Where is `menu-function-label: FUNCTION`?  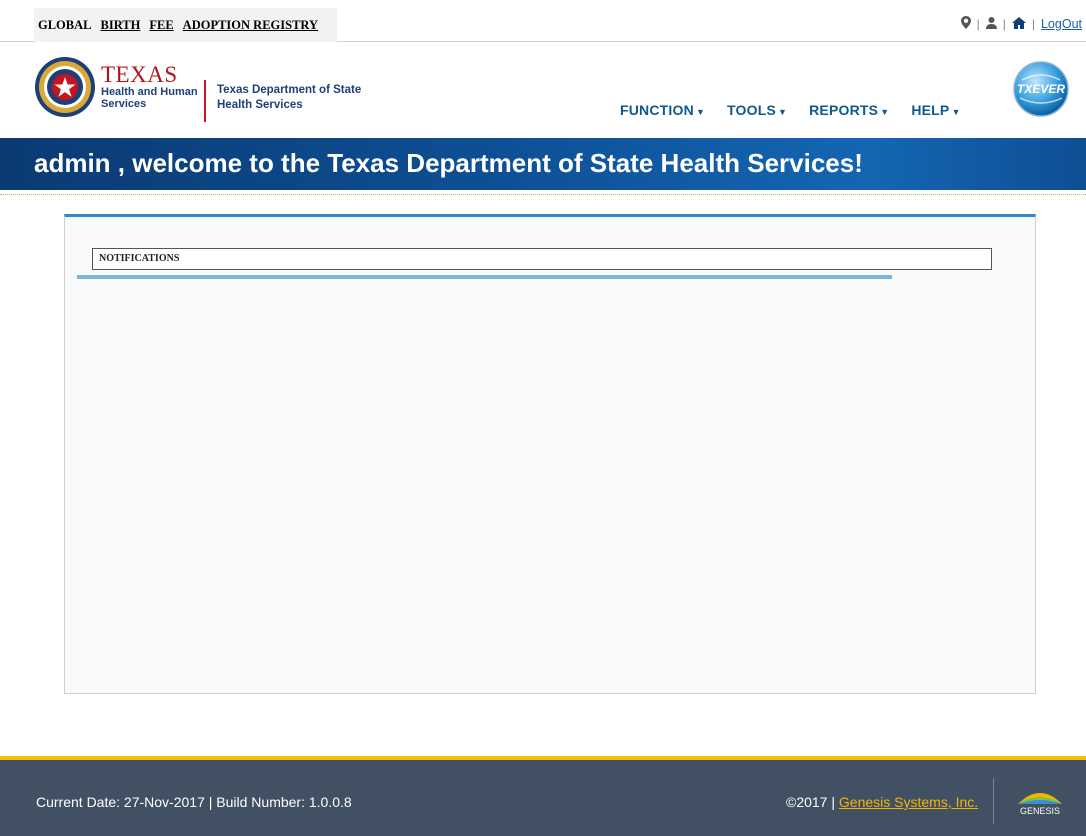
menu-function-label: FUNCTION is located at coordinates (657, 110).